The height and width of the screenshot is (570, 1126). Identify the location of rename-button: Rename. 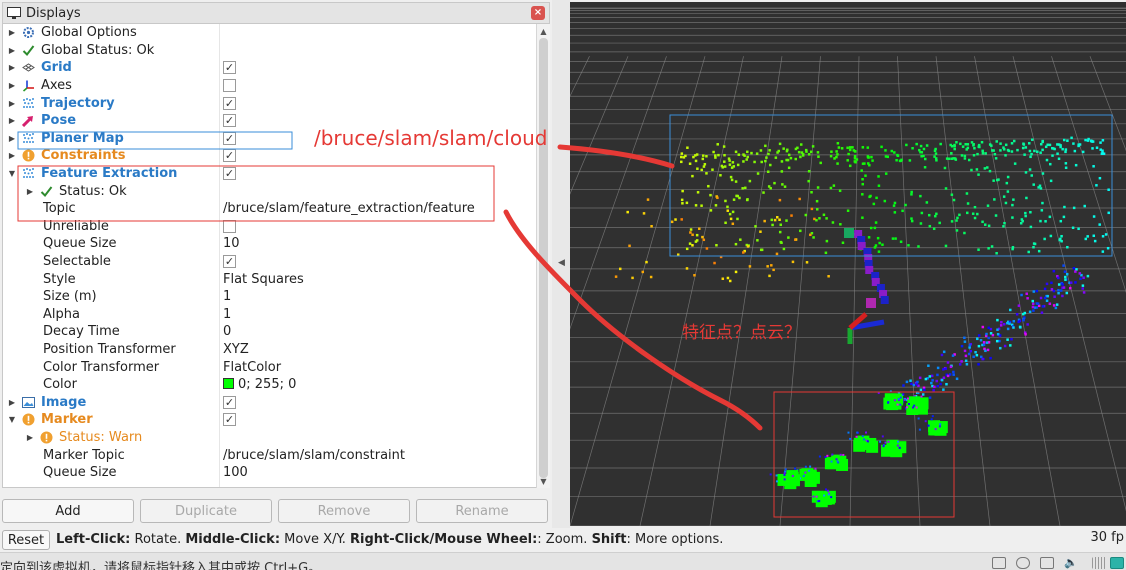
(482, 511).